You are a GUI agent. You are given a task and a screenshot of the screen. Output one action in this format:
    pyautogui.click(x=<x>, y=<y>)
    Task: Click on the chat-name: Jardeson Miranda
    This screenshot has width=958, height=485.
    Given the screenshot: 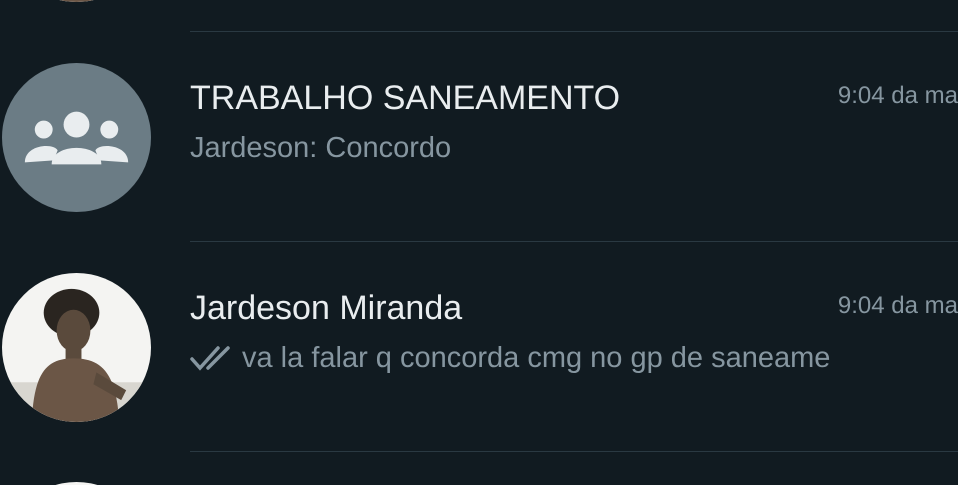 What is the action you would take?
    pyautogui.click(x=326, y=308)
    